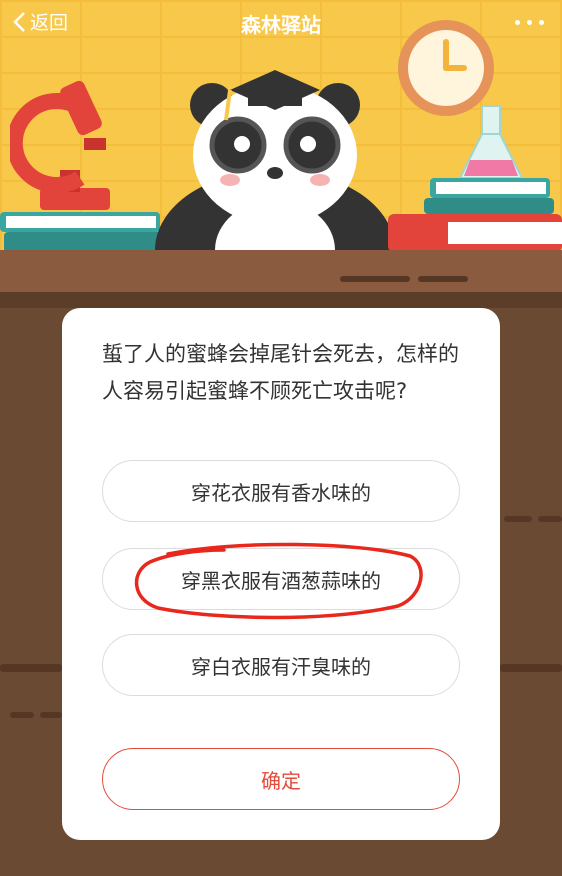  I want to click on confirm-button: 确定, so click(281, 779).